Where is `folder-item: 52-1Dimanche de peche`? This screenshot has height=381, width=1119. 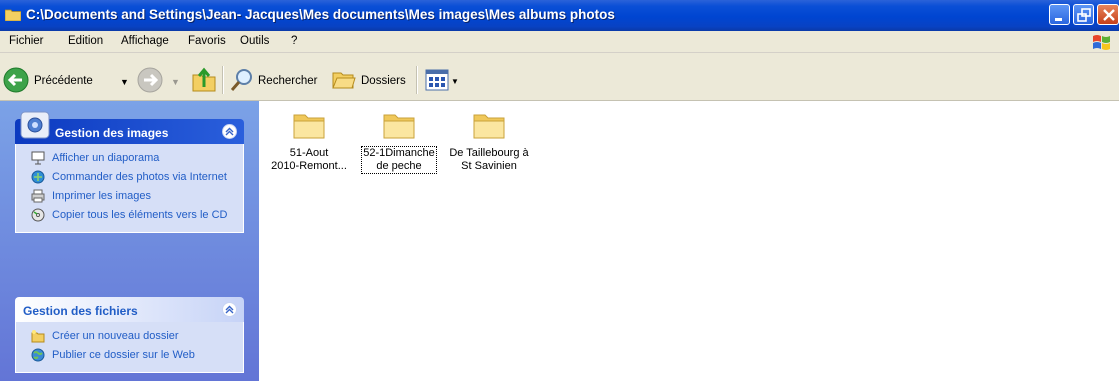
folder-item: 52-1Dimanche de peche is located at coordinates (399, 141).